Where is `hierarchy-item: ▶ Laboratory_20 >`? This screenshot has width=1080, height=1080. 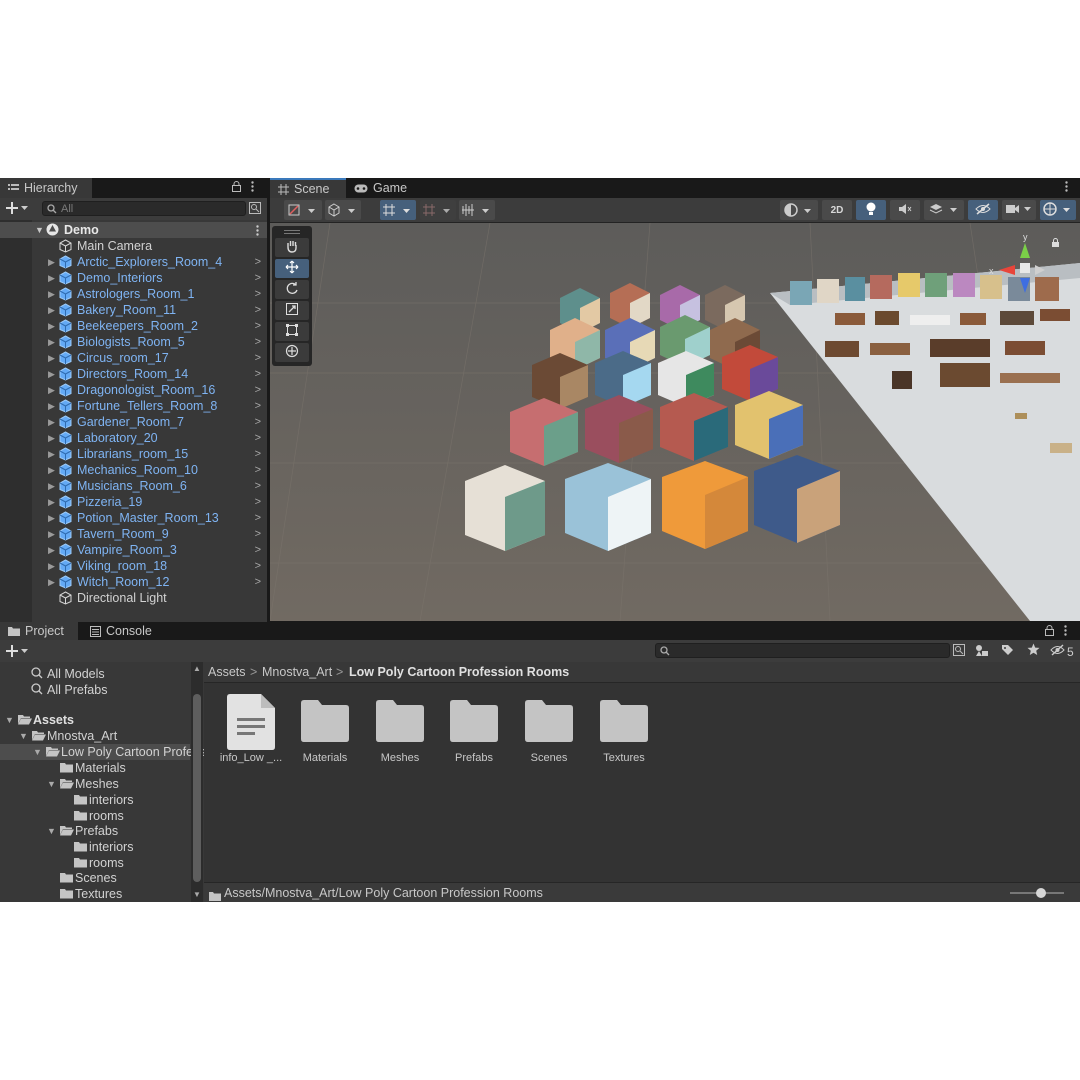 hierarchy-item: ▶ Laboratory_20 > is located at coordinates (133, 438).